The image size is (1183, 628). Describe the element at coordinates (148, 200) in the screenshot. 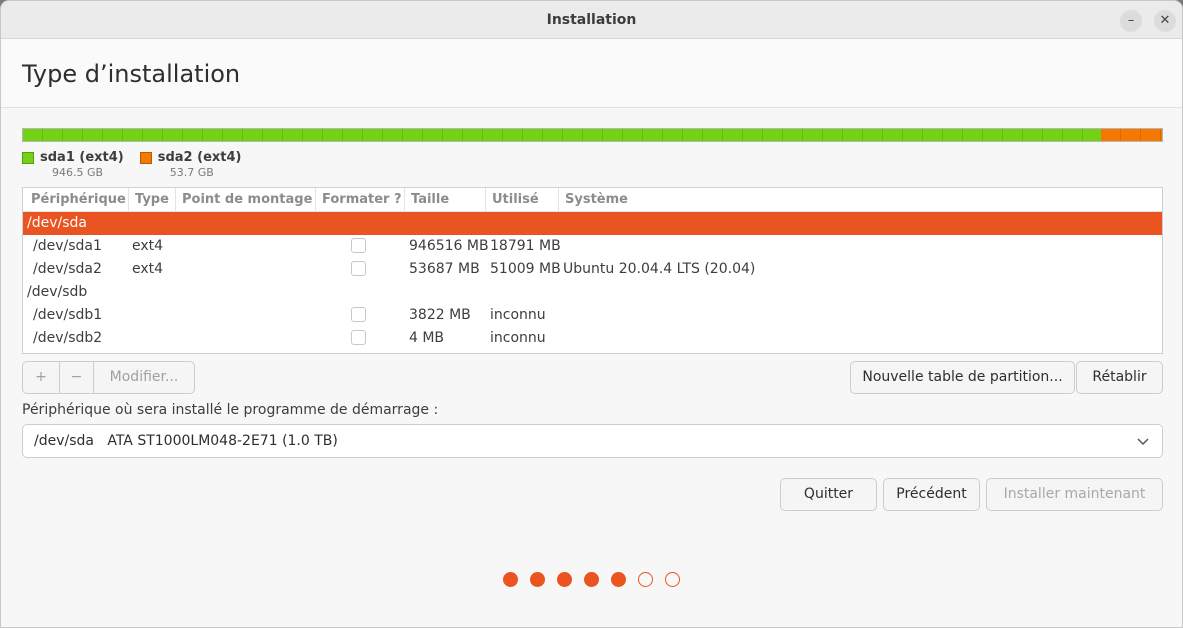

I see `column-header: Type` at that location.